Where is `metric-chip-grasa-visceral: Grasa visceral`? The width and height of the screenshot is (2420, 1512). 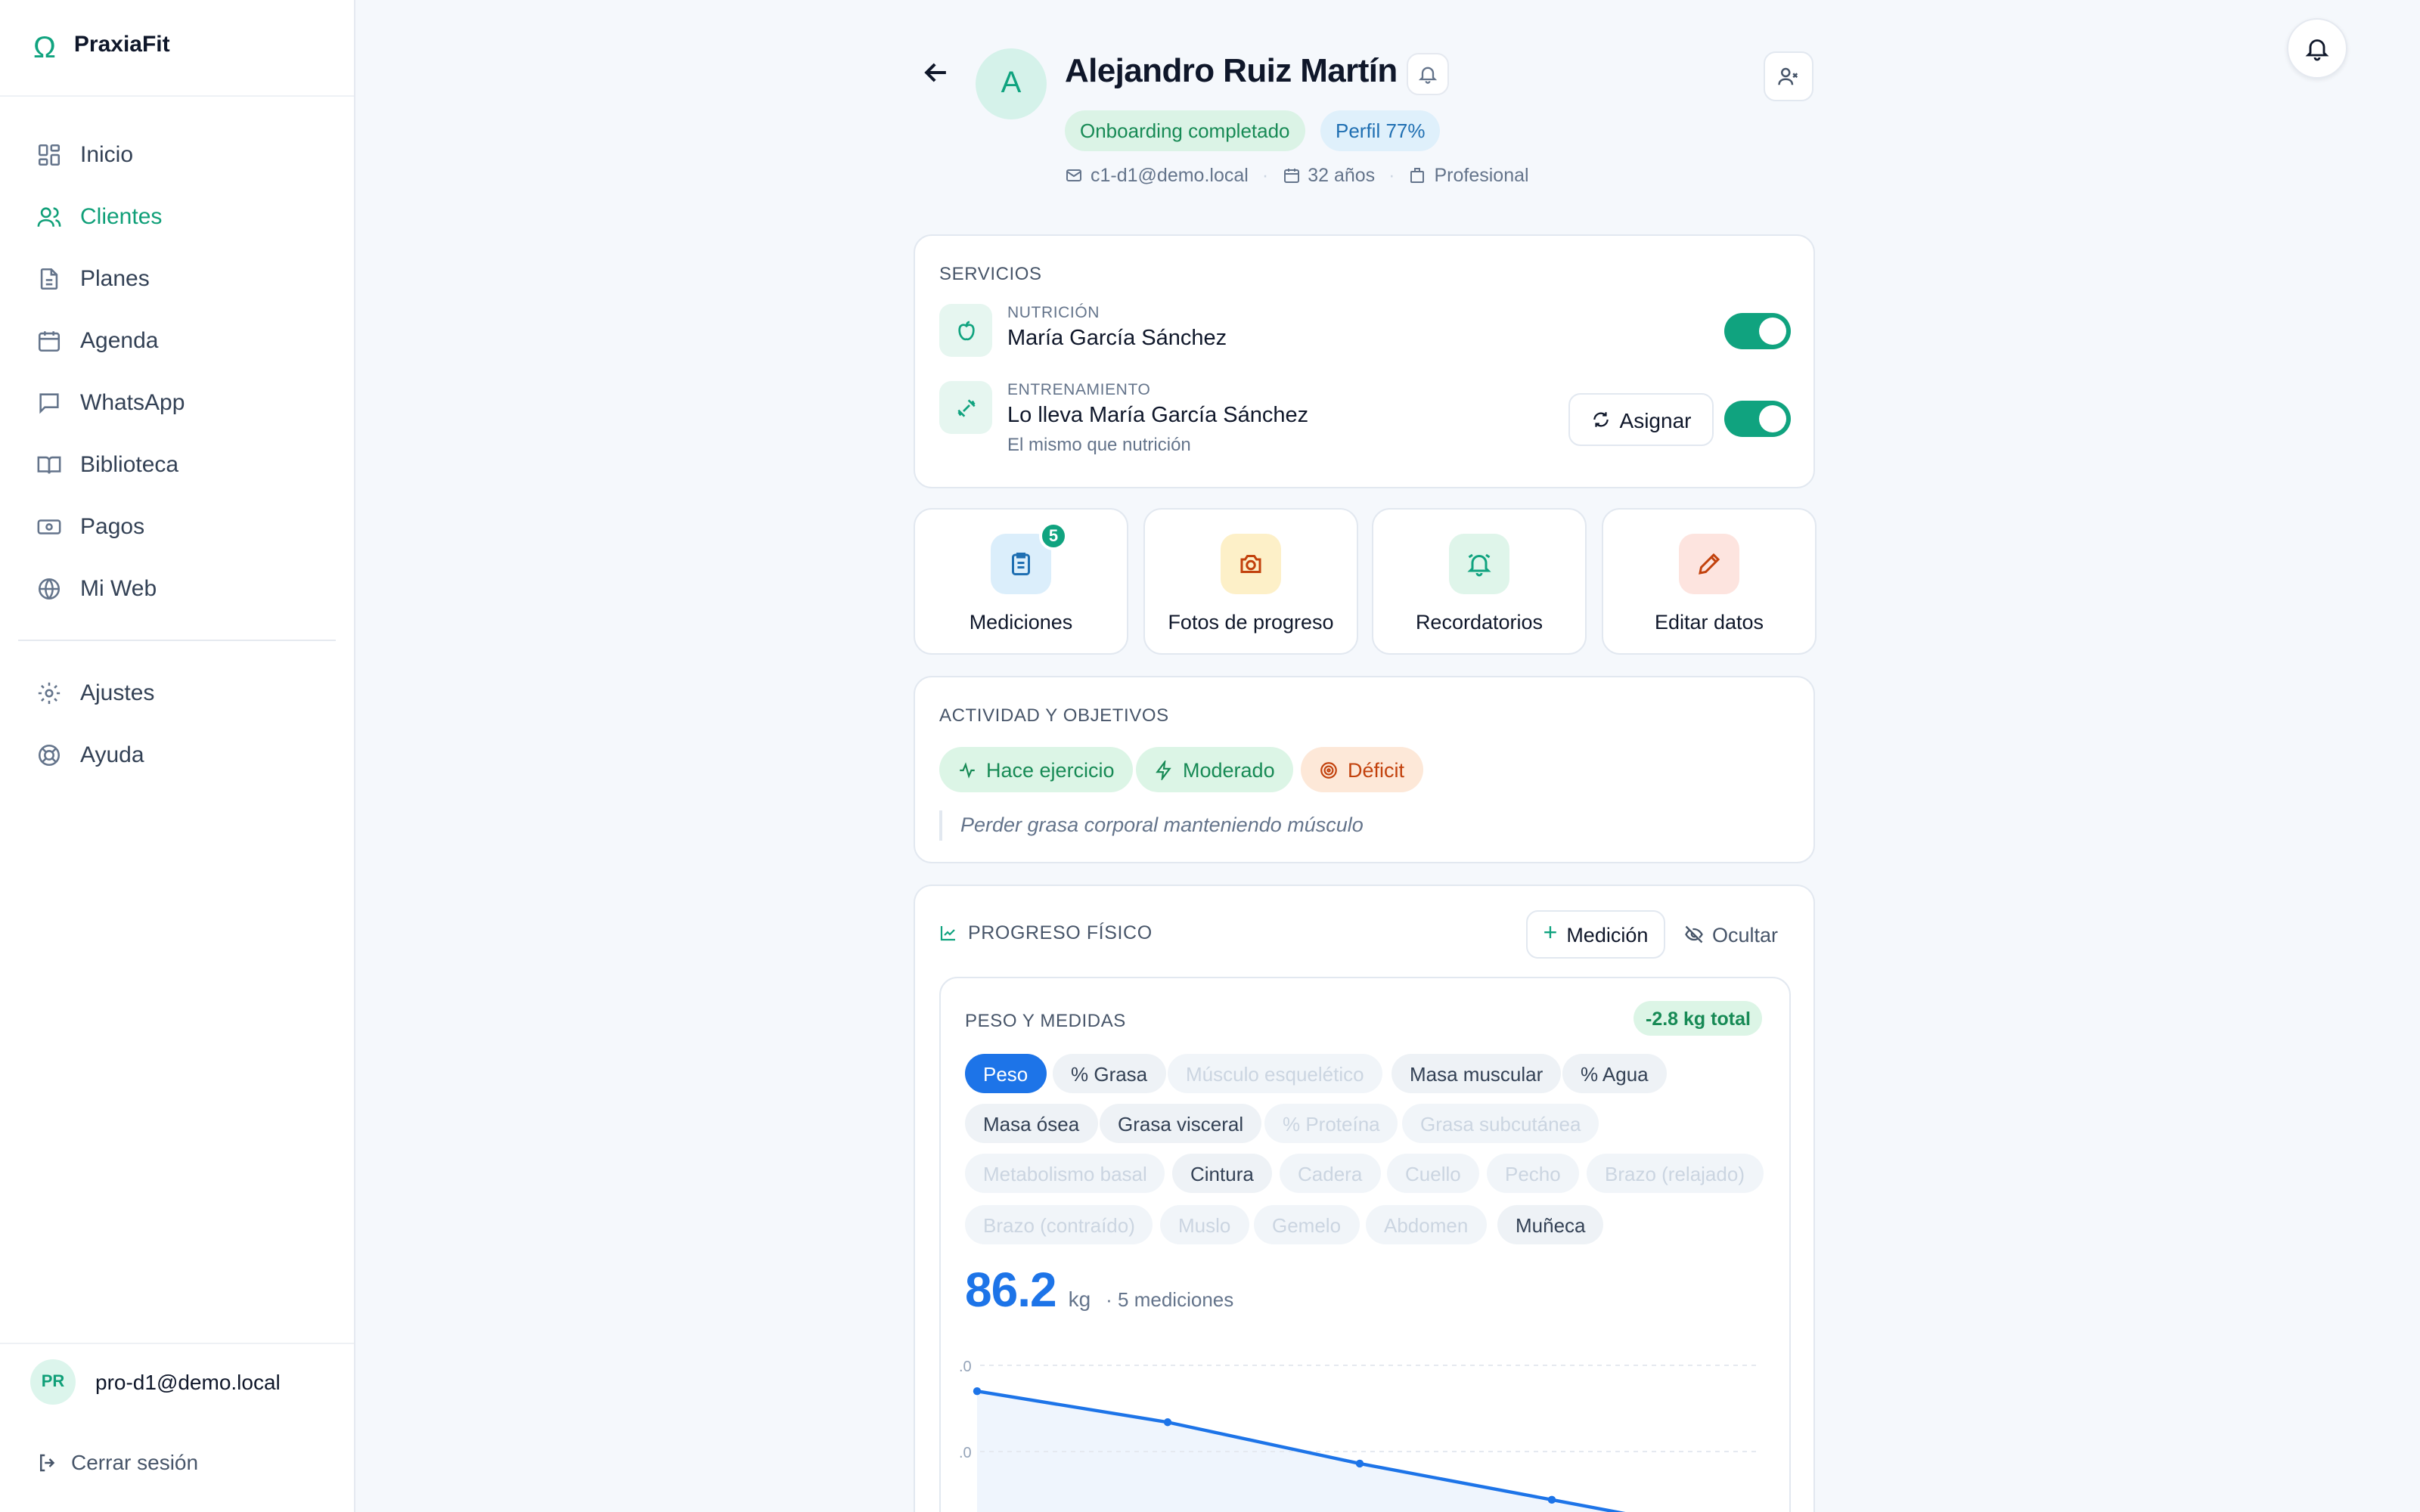
metric-chip-grasa-visceral: Grasa visceral is located at coordinates (1181, 1123).